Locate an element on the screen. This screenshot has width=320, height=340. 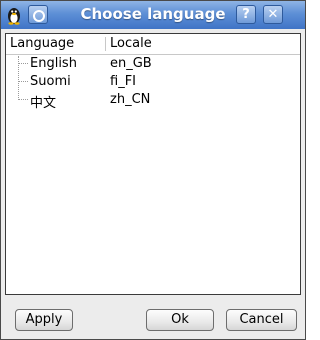
language-name: 中文 is located at coordinates (43, 103).